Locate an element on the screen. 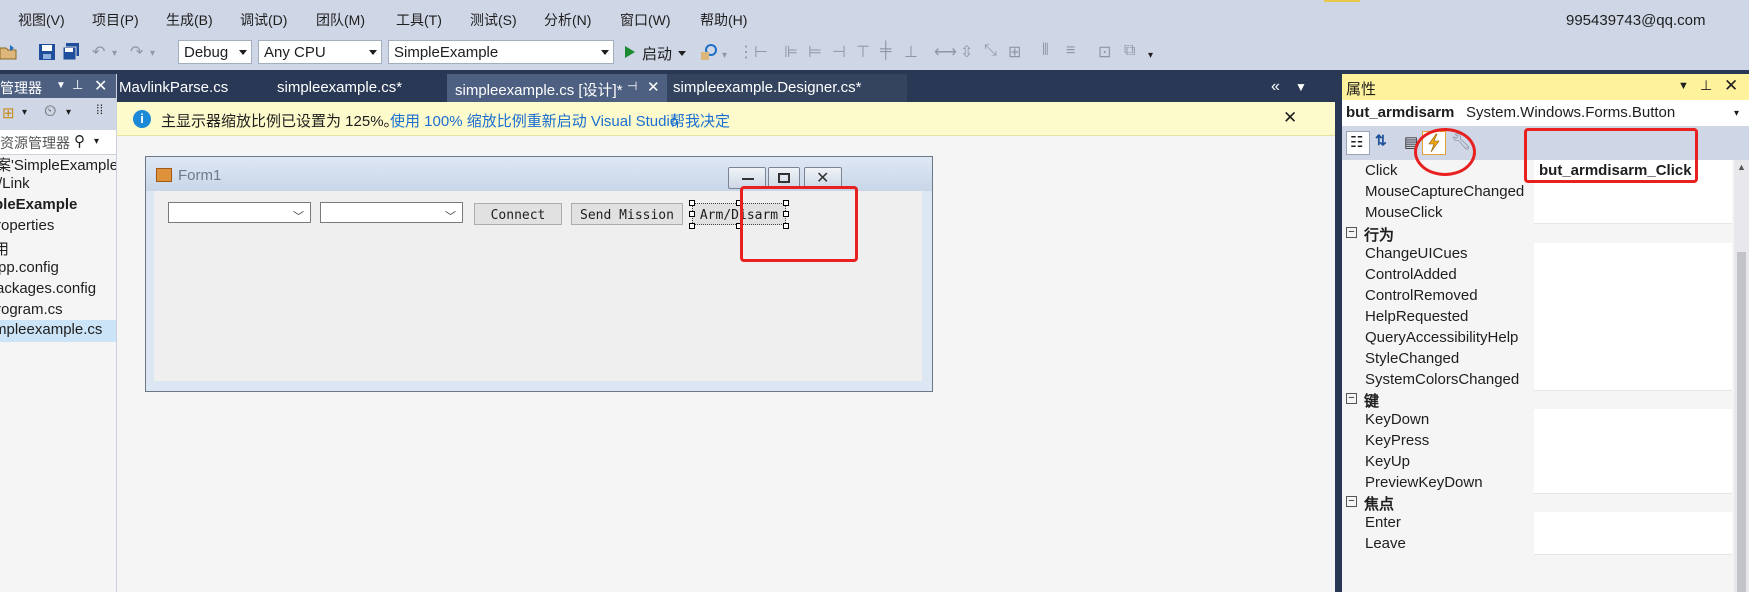  tree-program-cs: rogram.cs is located at coordinates (31, 309).